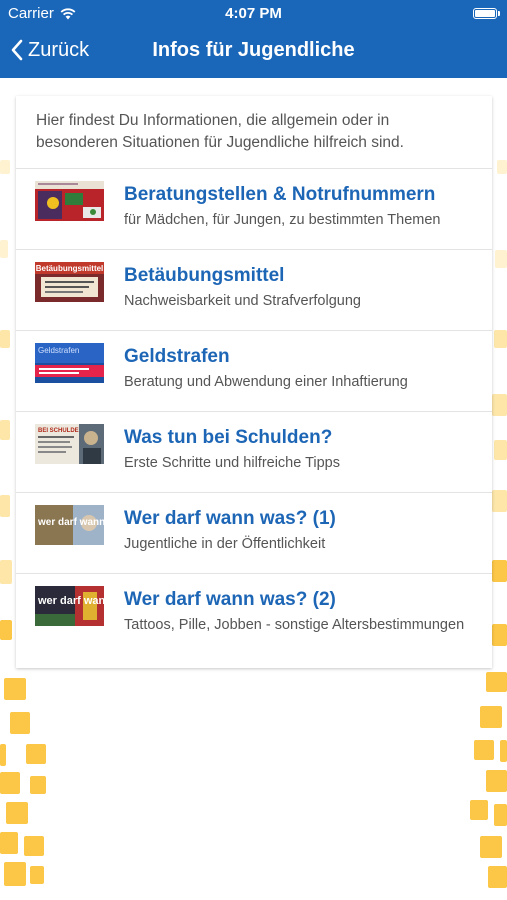 This screenshot has width=507, height=900. I want to click on svg-text: BEI SCHULDEN, so click(60, 431).